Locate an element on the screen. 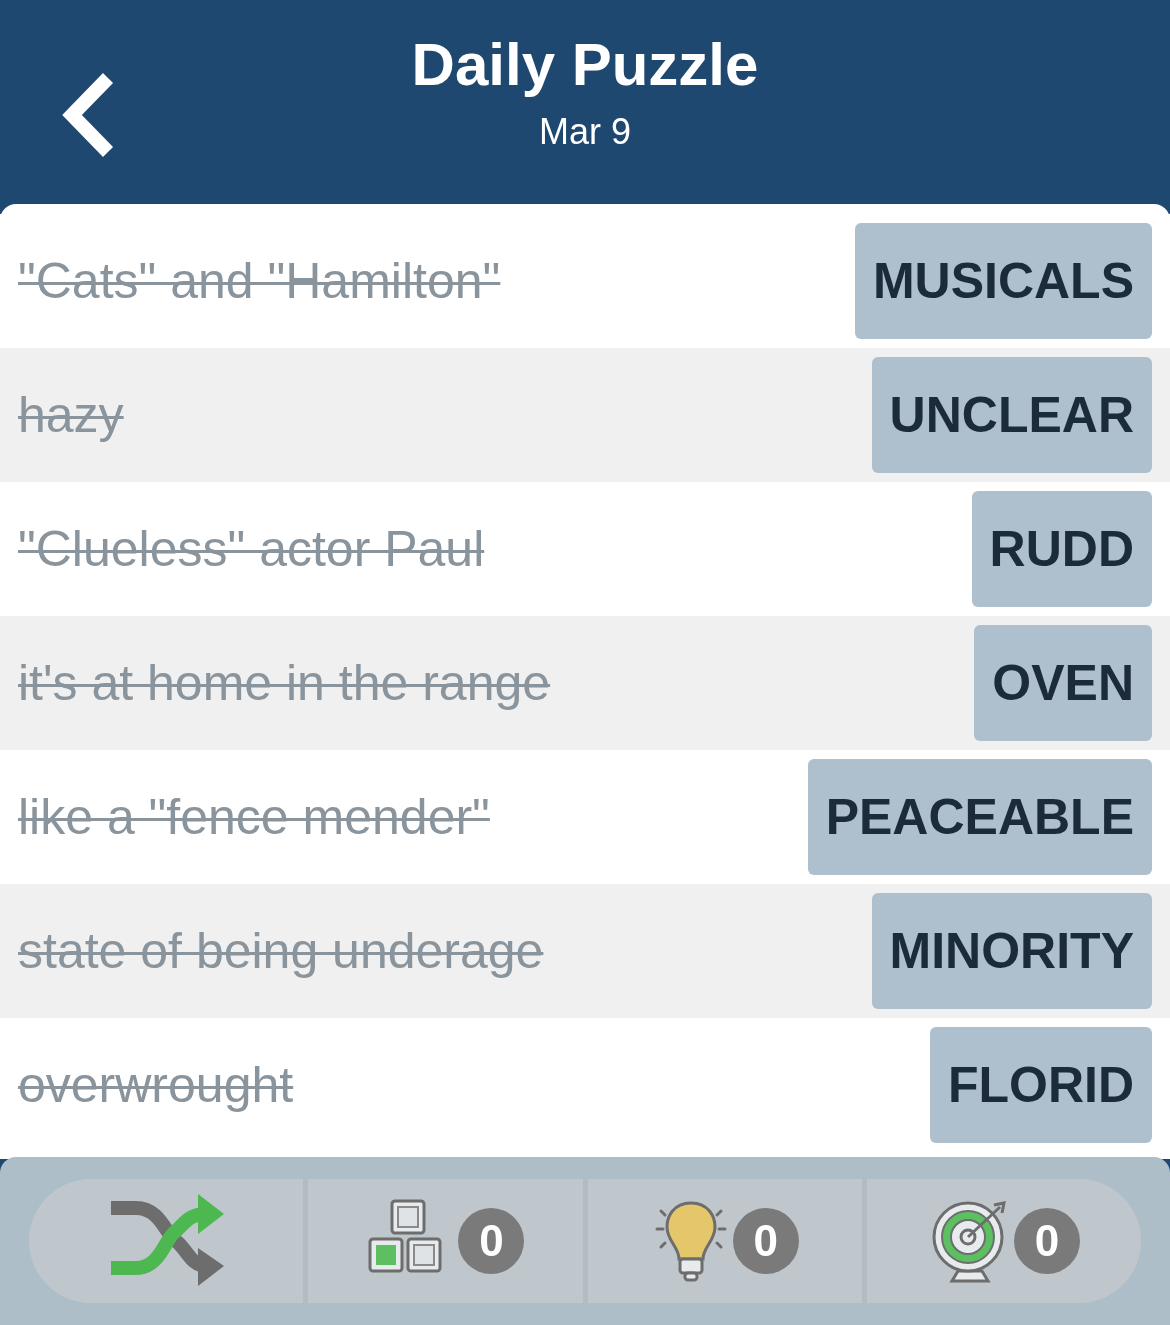 This screenshot has height=1325, width=1170. clue-text: state of being underage is located at coordinates (281, 951).